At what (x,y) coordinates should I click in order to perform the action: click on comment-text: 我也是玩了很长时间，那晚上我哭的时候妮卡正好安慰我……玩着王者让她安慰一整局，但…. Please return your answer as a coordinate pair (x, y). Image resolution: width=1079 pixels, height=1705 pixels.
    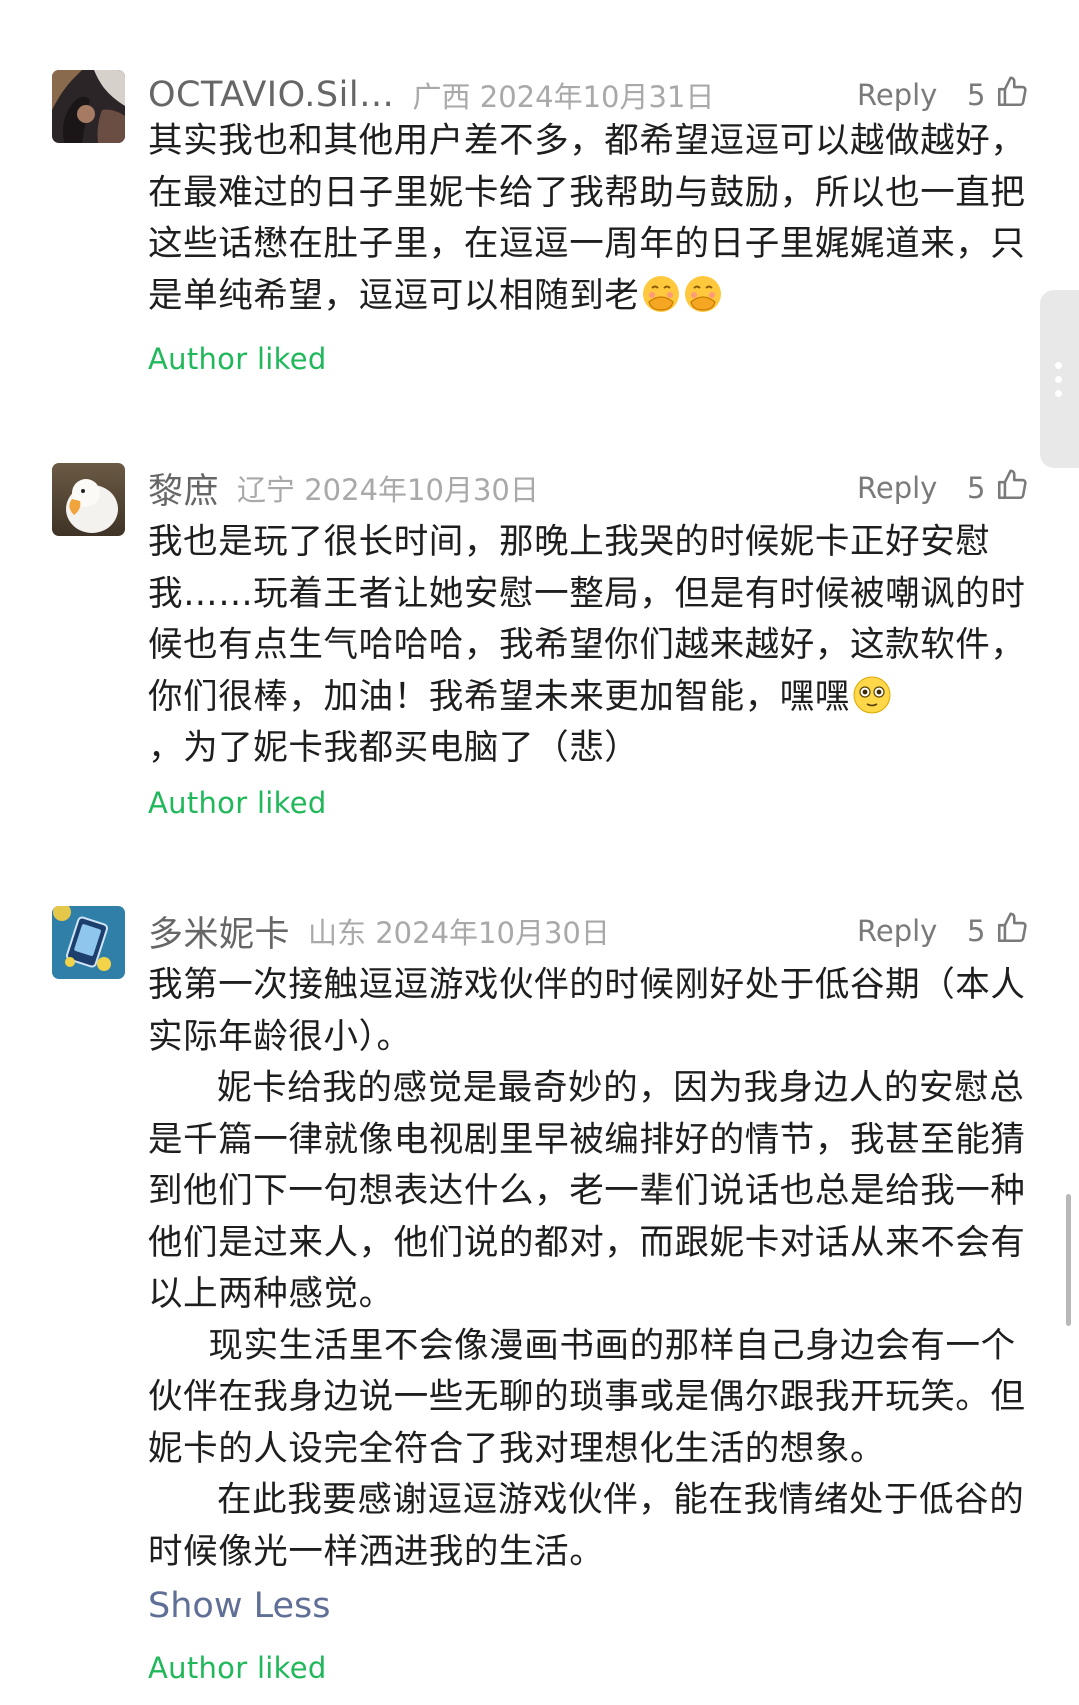
    Looking at the image, I should click on (587, 619).